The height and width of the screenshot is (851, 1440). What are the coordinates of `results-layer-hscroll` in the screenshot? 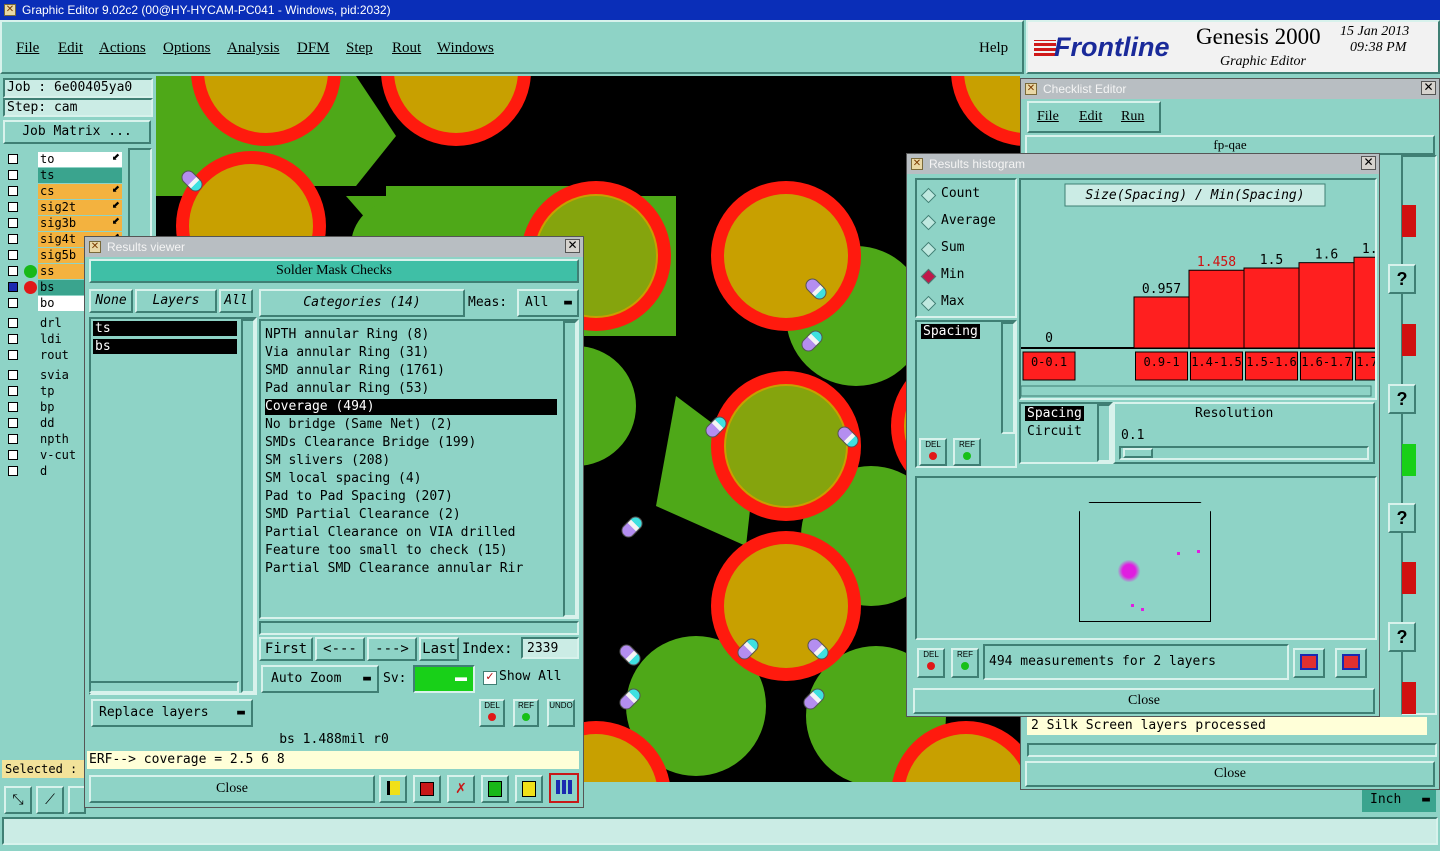 It's located at (164, 687).